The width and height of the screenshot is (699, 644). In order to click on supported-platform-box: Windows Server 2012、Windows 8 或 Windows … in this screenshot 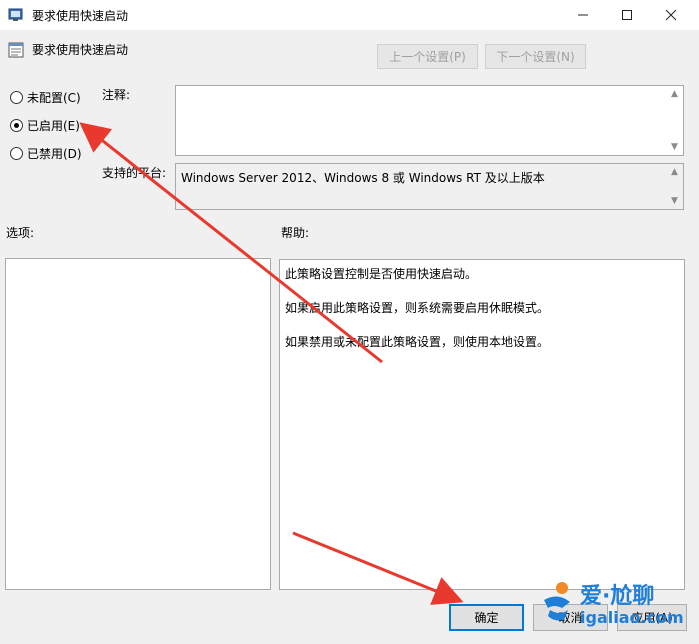, I will do `click(429, 186)`.